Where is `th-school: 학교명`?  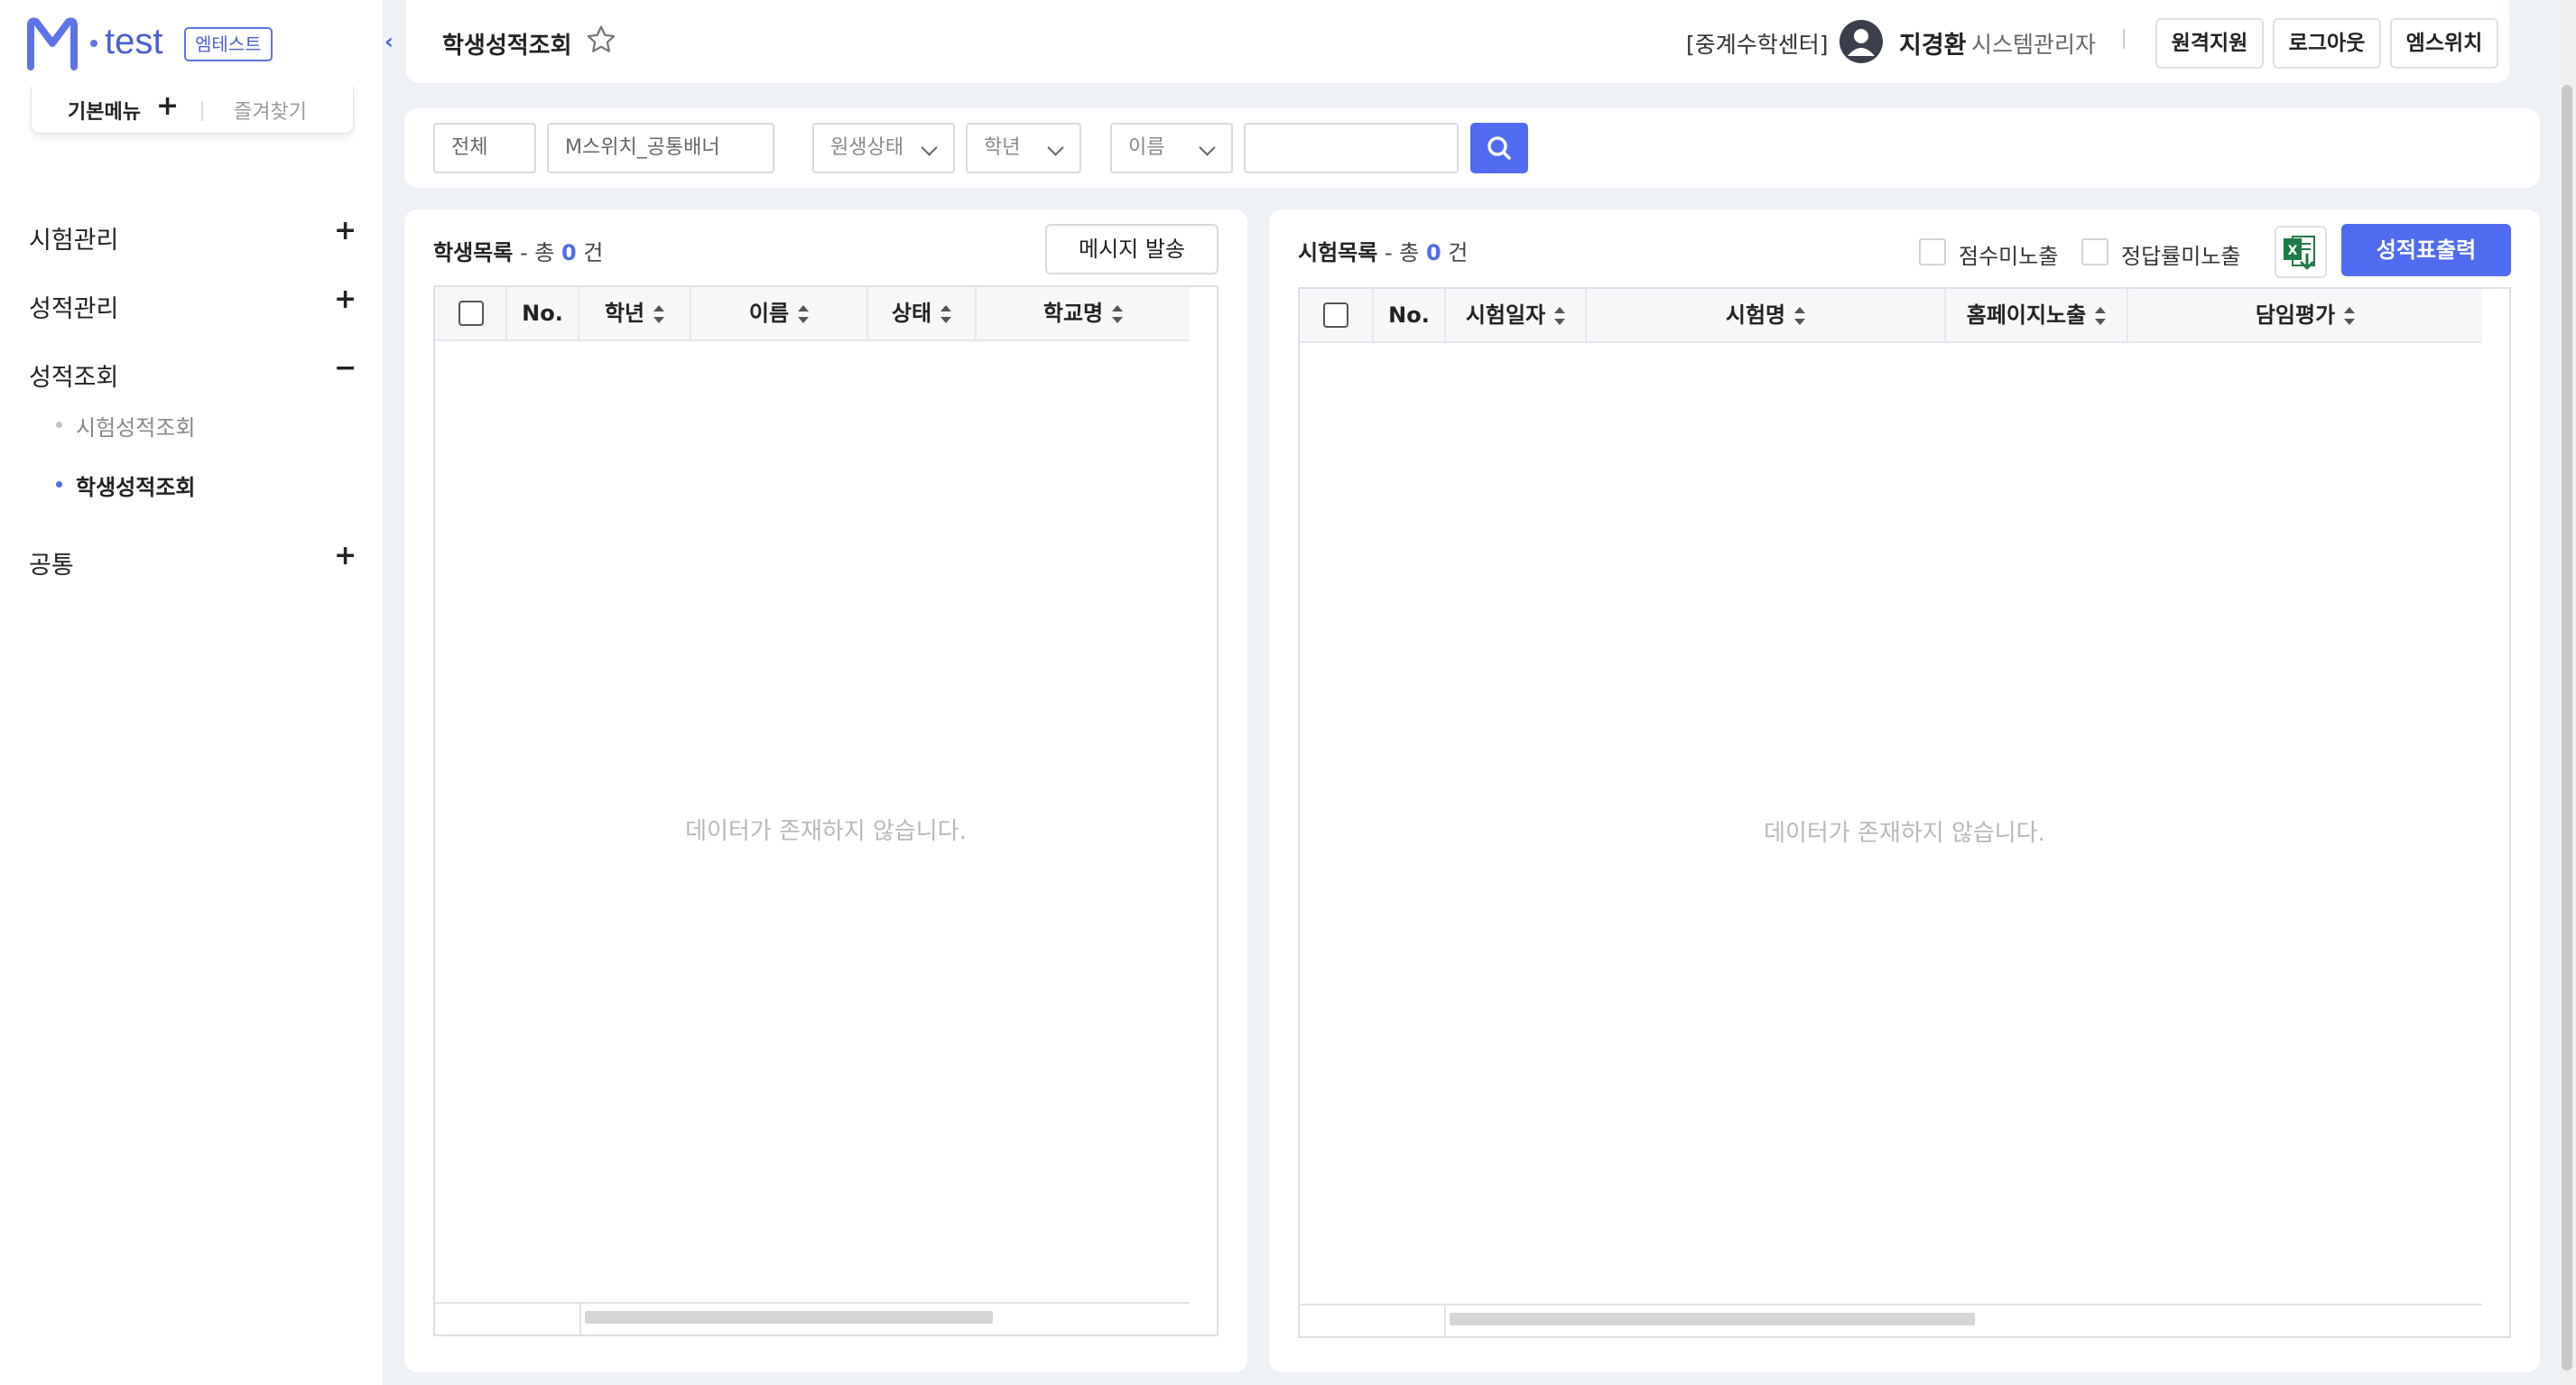 th-school: 학교명 is located at coordinates (1083, 313).